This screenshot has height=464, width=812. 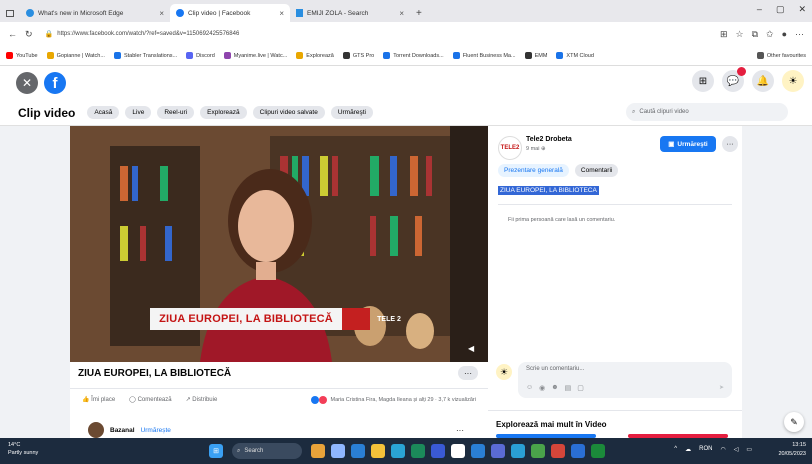 What do you see at coordinates (23, 449) in the screenshot?
I see `weather-widget: 14°C Partly sunny` at bounding box center [23, 449].